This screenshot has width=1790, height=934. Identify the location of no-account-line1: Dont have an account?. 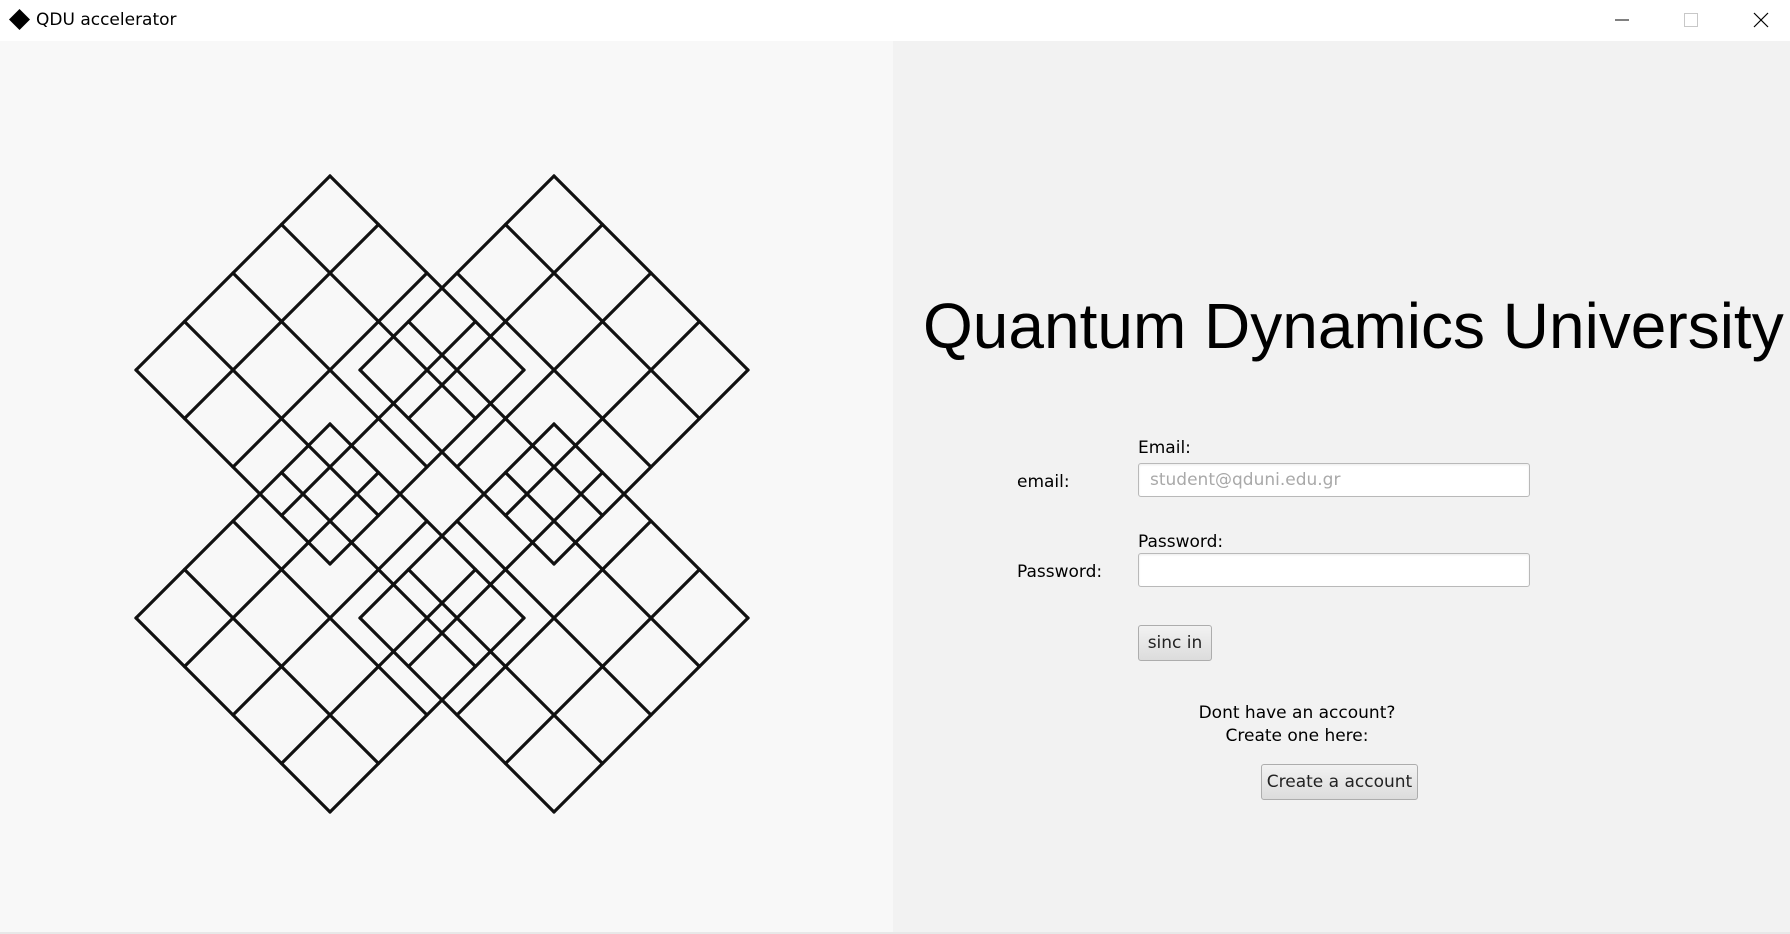
(1297, 713).